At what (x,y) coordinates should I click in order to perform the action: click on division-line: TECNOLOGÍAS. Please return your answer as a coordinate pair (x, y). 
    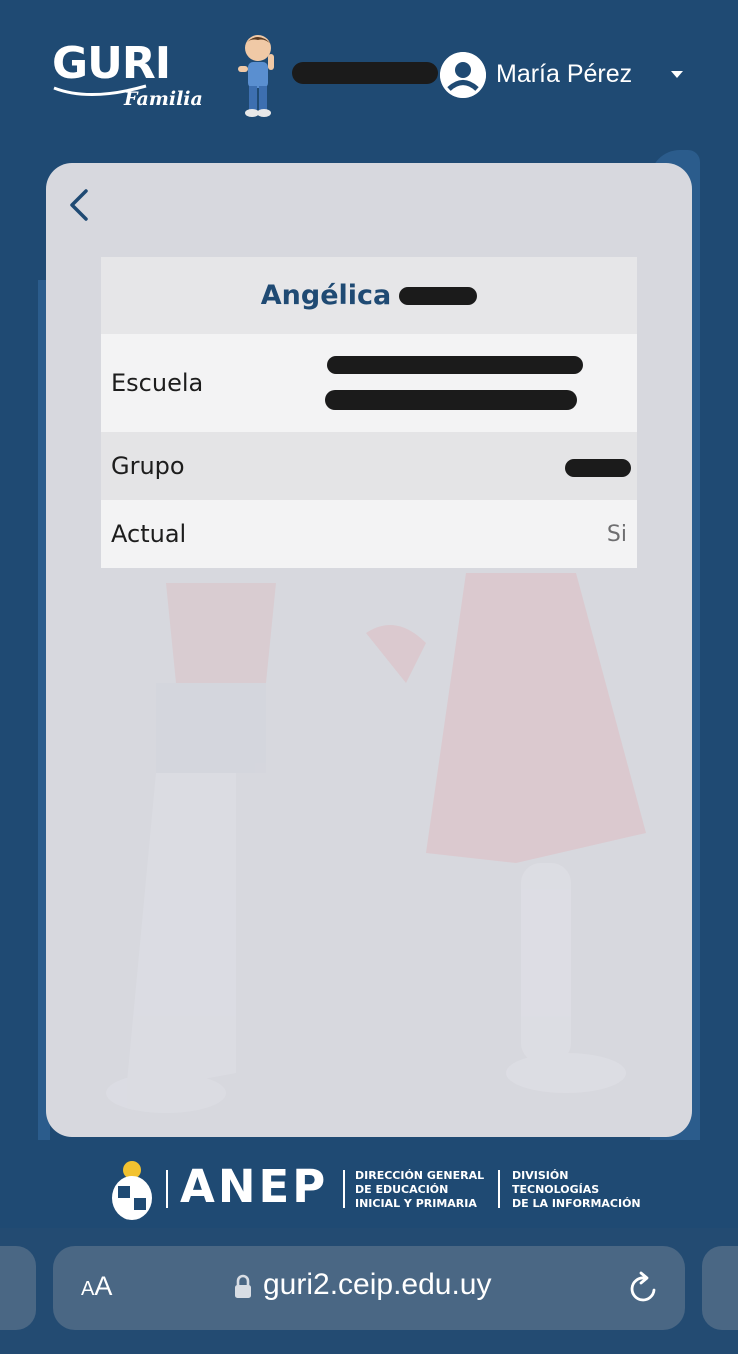
    Looking at the image, I should click on (556, 1189).